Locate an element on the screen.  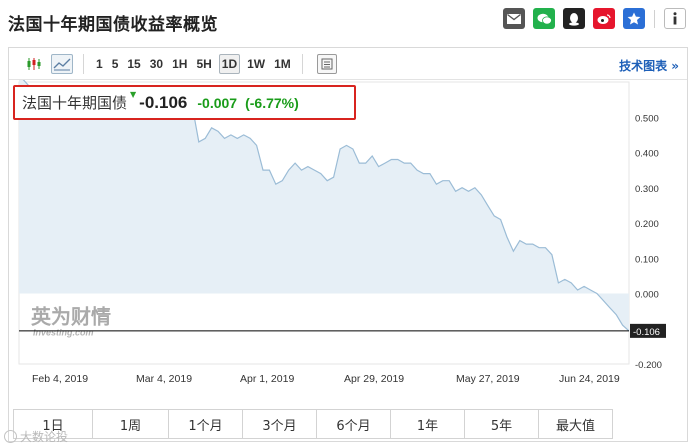
range-1y: 1年 is located at coordinates (428, 424).